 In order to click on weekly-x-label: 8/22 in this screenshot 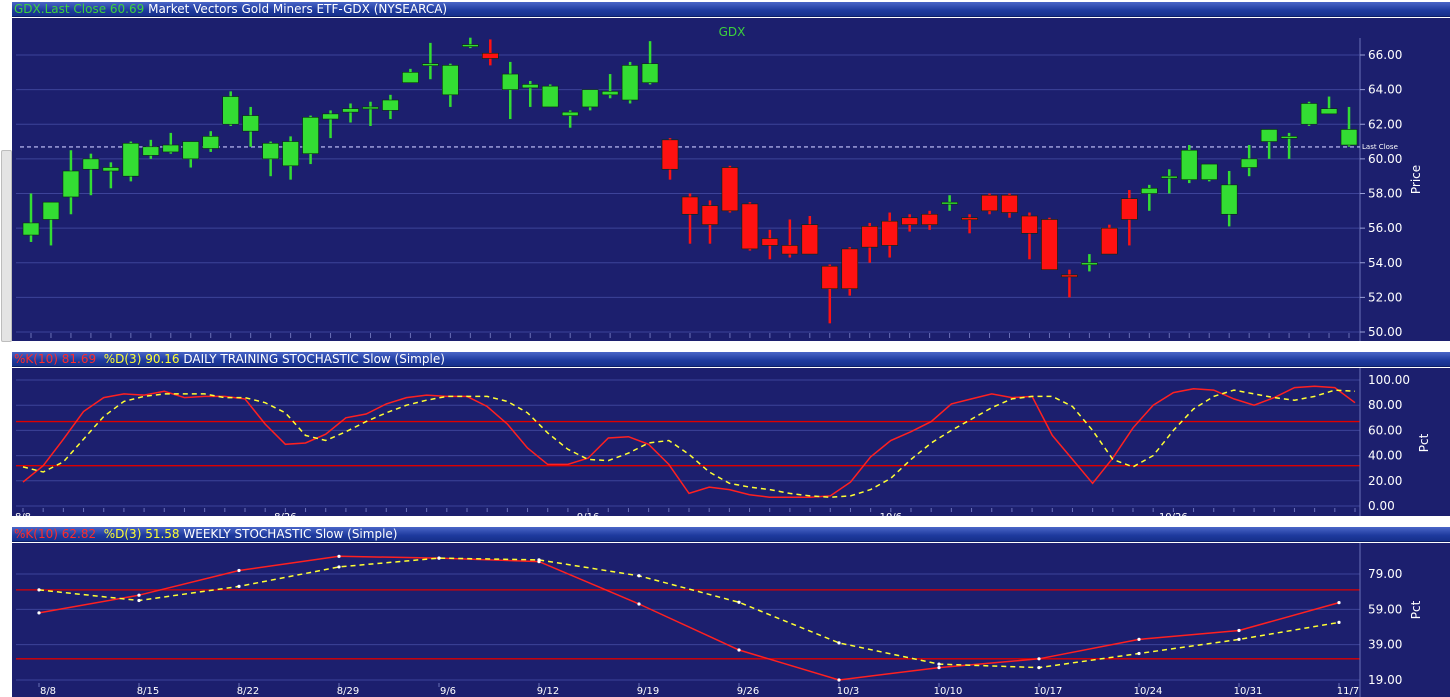, I will do `click(248, 691)`.